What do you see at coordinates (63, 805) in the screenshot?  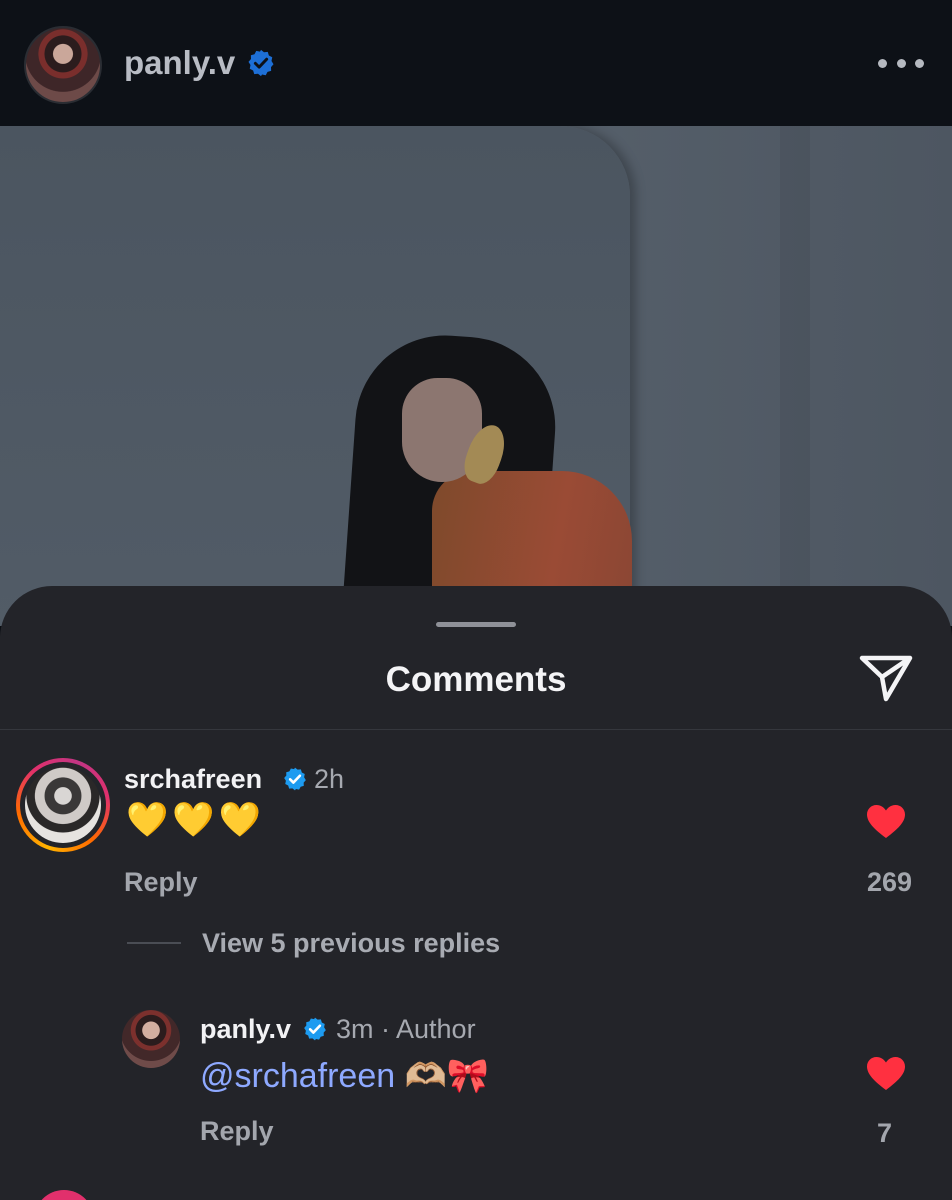 I see `commenter-avatar` at bounding box center [63, 805].